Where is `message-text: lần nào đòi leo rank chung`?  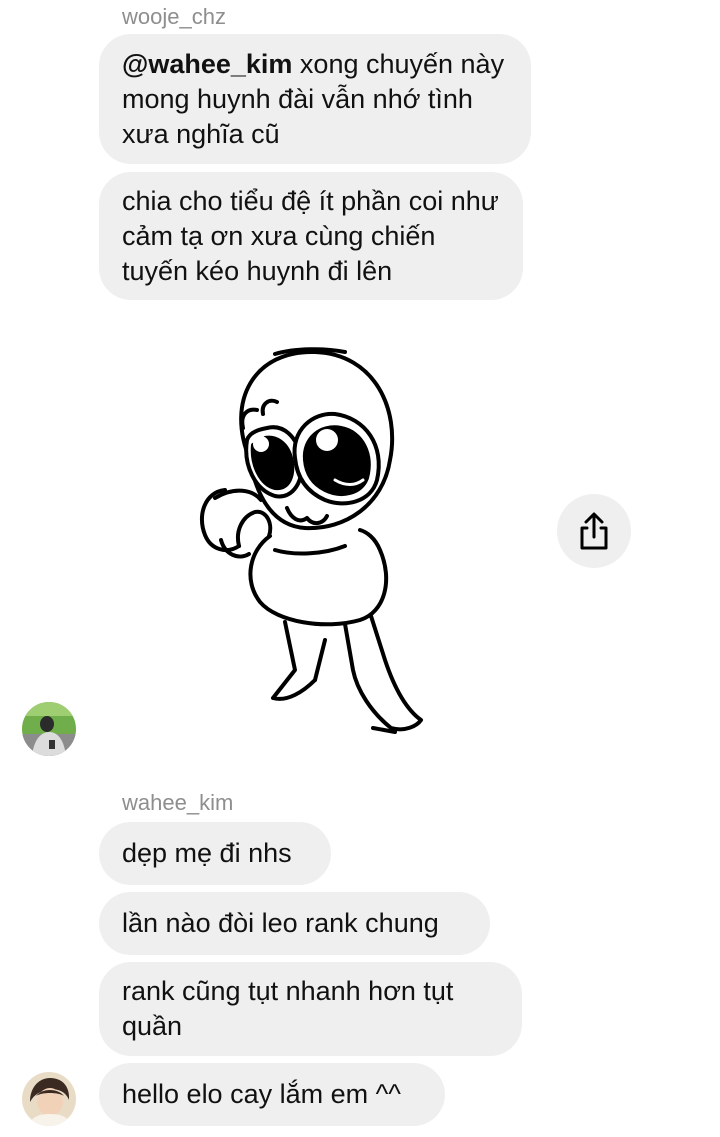
message-text: lần nào đòi leo rank chung is located at coordinates (280, 923).